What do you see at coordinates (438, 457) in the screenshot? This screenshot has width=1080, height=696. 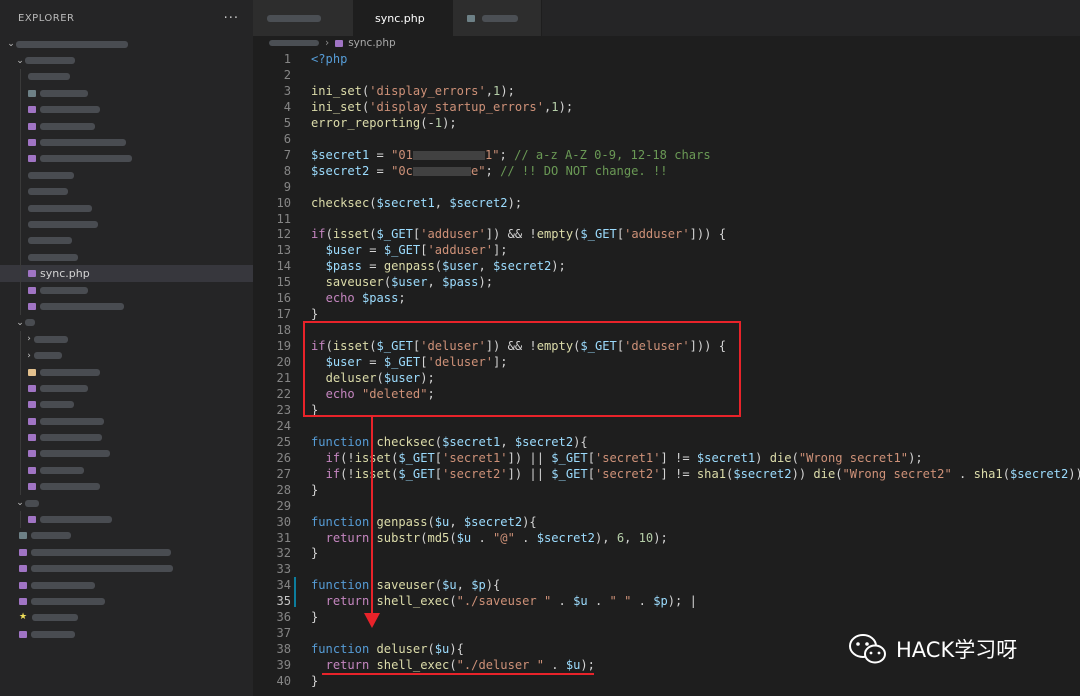 I see `code-token: [` at bounding box center [438, 457].